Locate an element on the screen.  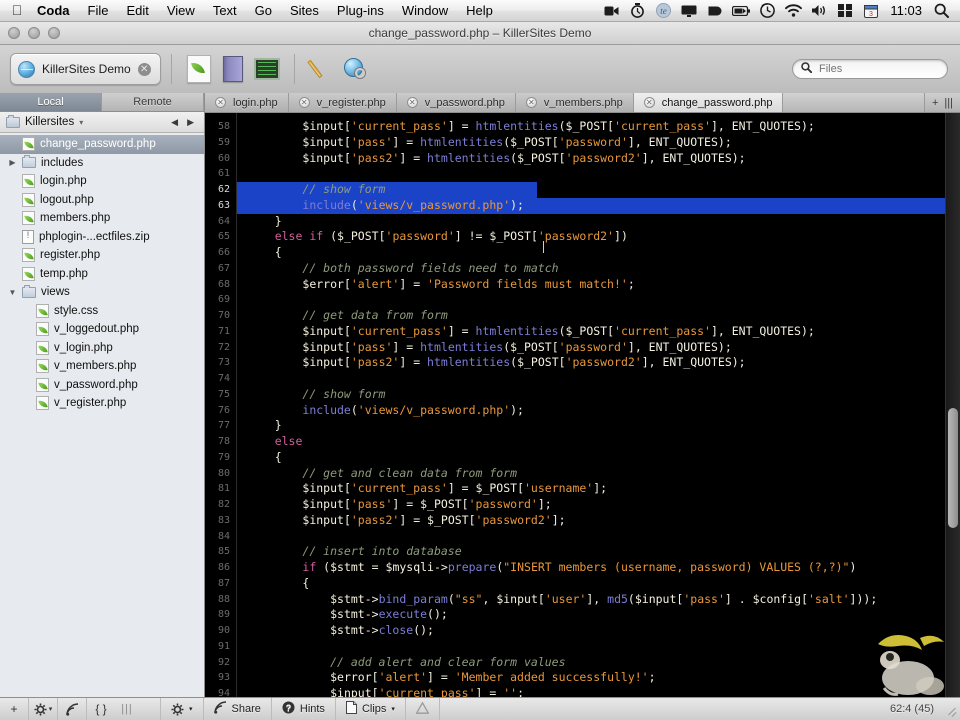
file-row: ▶members.php is located at coordinates (102, 218).